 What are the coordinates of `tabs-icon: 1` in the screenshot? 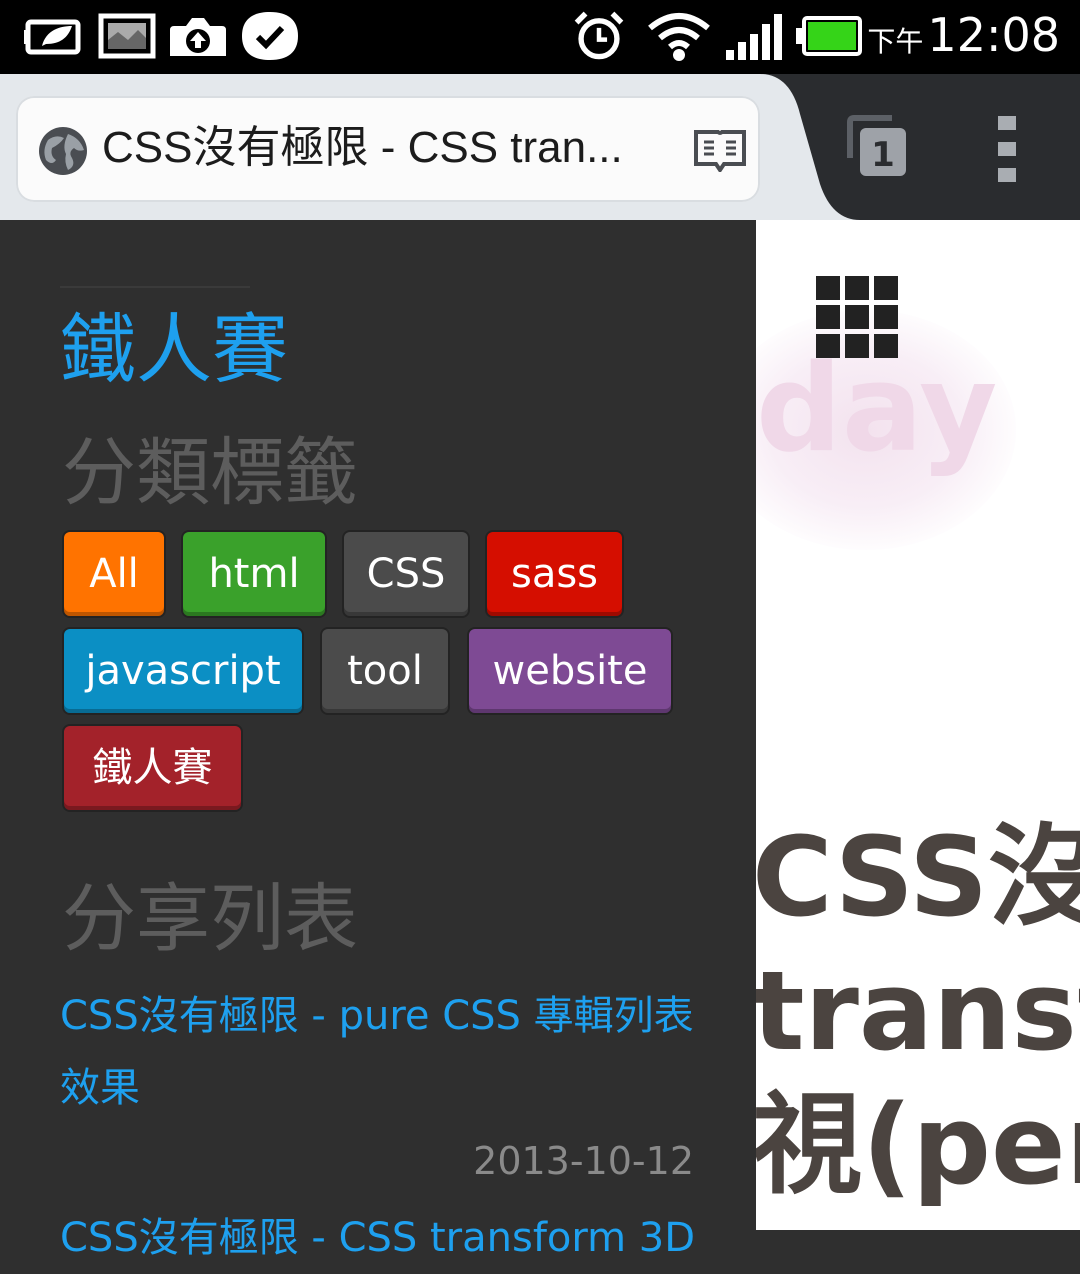 It's located at (876, 145).